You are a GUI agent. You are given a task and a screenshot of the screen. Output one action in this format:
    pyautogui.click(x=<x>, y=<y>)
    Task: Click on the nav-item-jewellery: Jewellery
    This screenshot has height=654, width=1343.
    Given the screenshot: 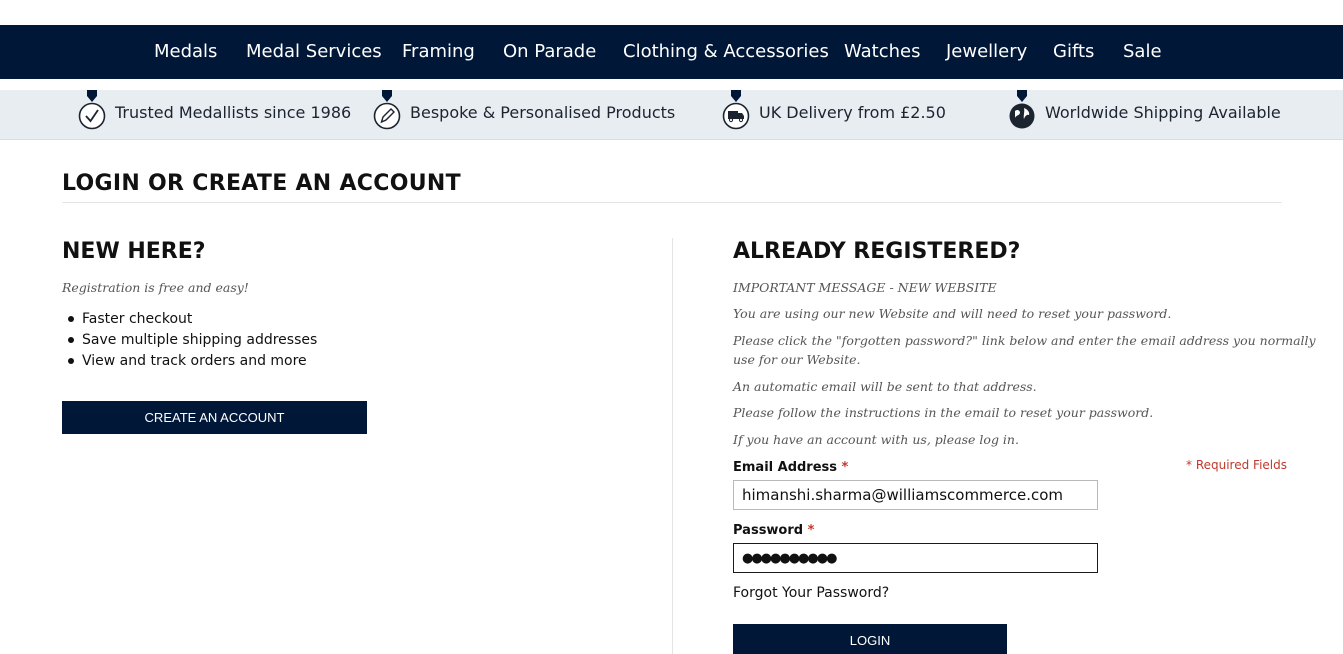 What is the action you would take?
    pyautogui.click(x=986, y=52)
    